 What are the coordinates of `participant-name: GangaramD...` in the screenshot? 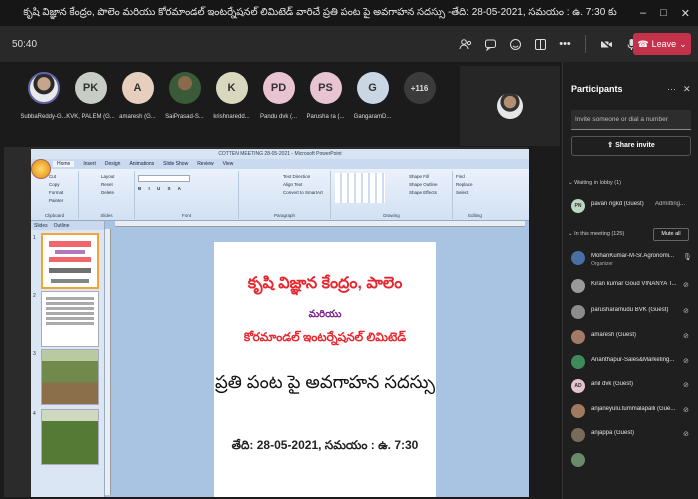 It's located at (372, 117).